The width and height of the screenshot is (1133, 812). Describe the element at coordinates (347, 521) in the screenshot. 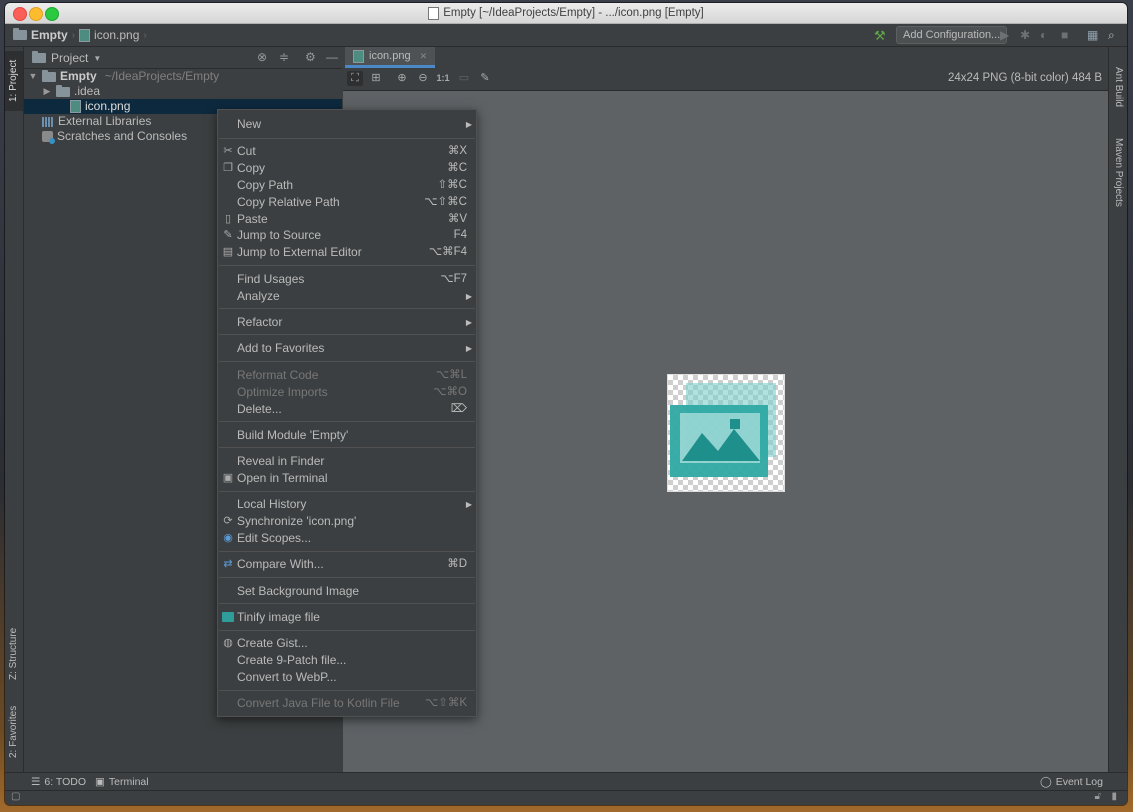

I see `menu-item-synchronize: ⟳ Synchronize 'icon.png'` at that location.